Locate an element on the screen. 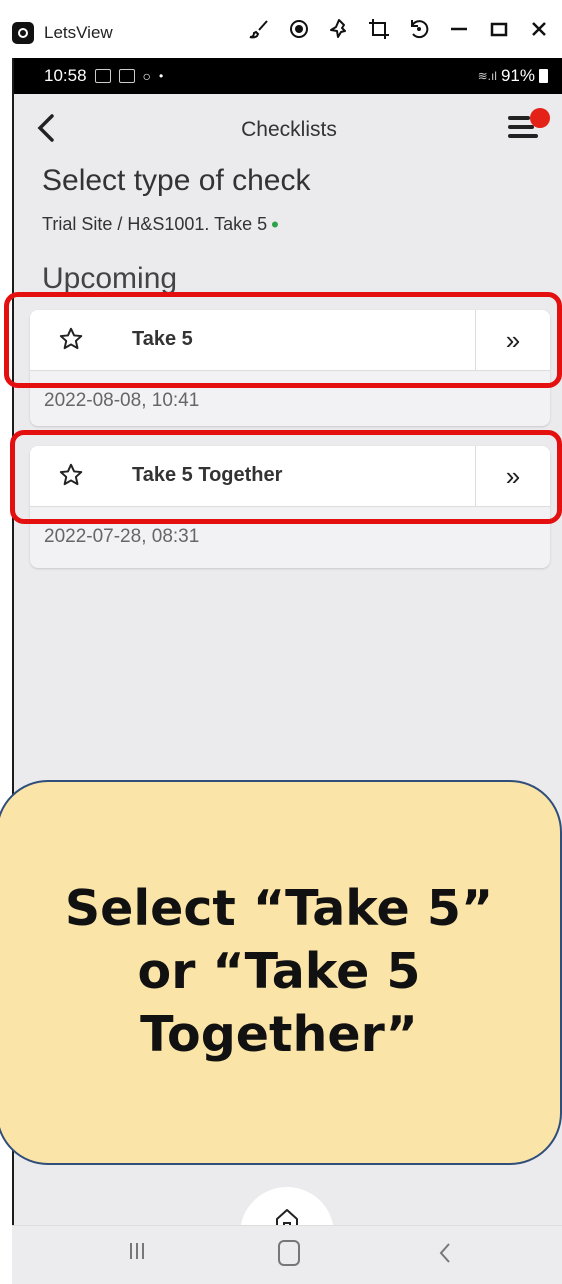 This screenshot has width=562, height=1284. recent-apps-icon is located at coordinates (137, 1251).